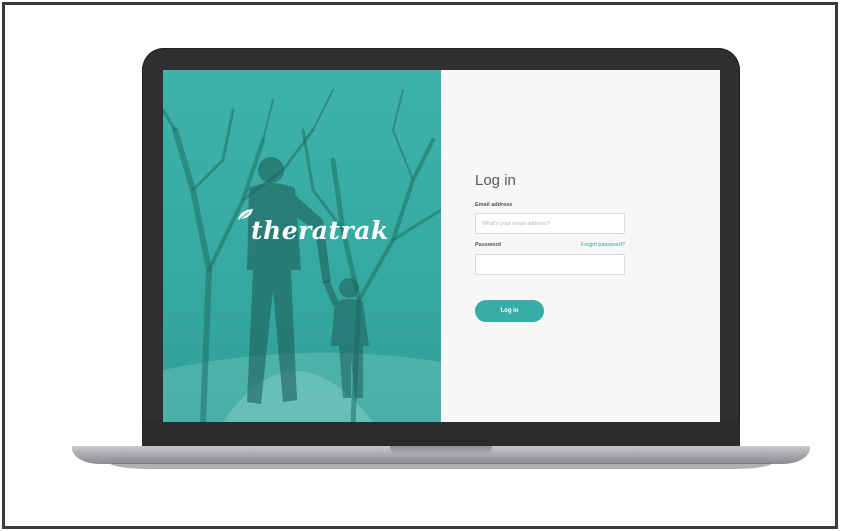 The image size is (842, 531). What do you see at coordinates (441, 450) in the screenshot?
I see `laptop-opening-notch` at bounding box center [441, 450].